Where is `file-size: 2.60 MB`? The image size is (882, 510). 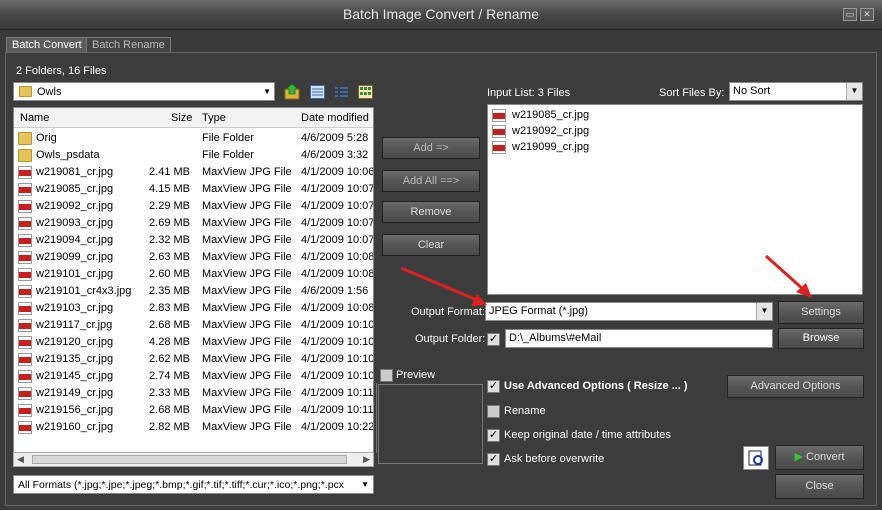 file-size: 2.60 MB is located at coordinates (169, 274).